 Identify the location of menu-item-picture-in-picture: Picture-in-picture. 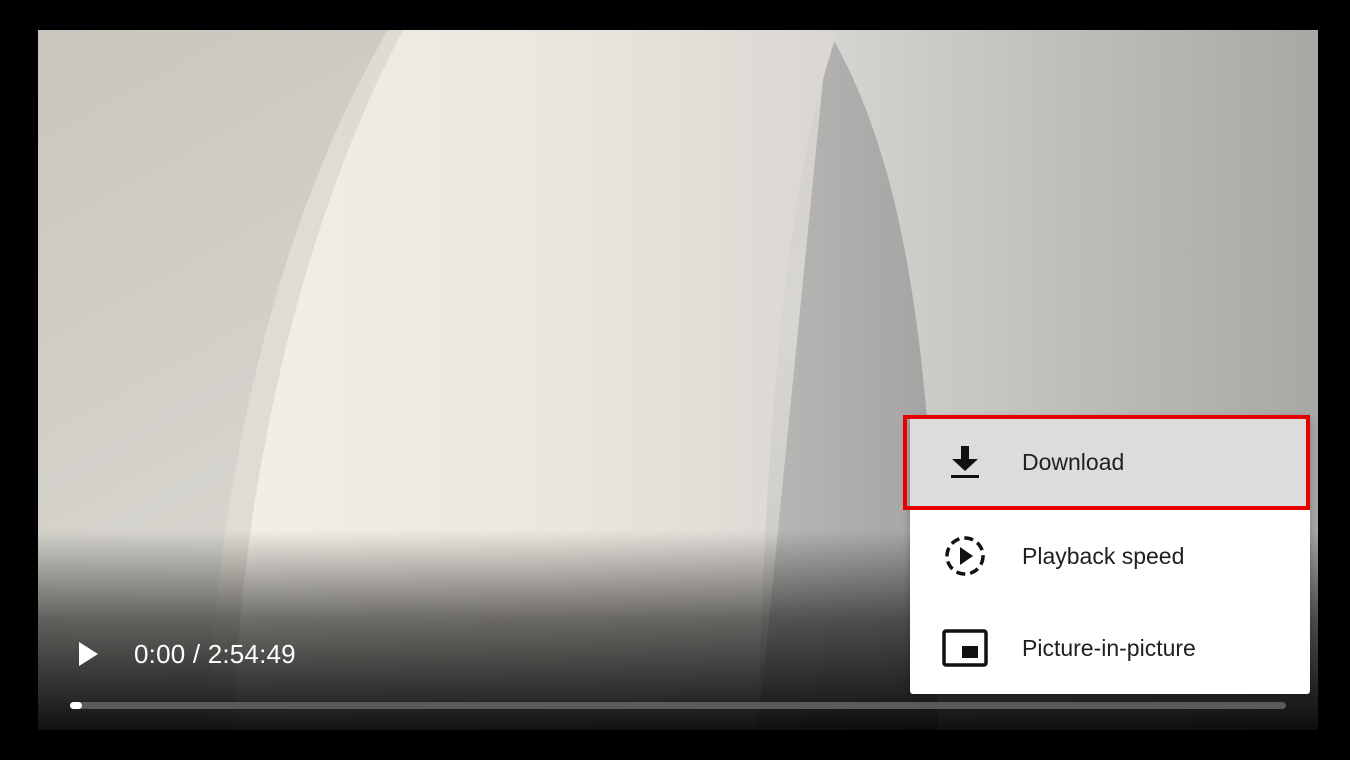
(1110, 648).